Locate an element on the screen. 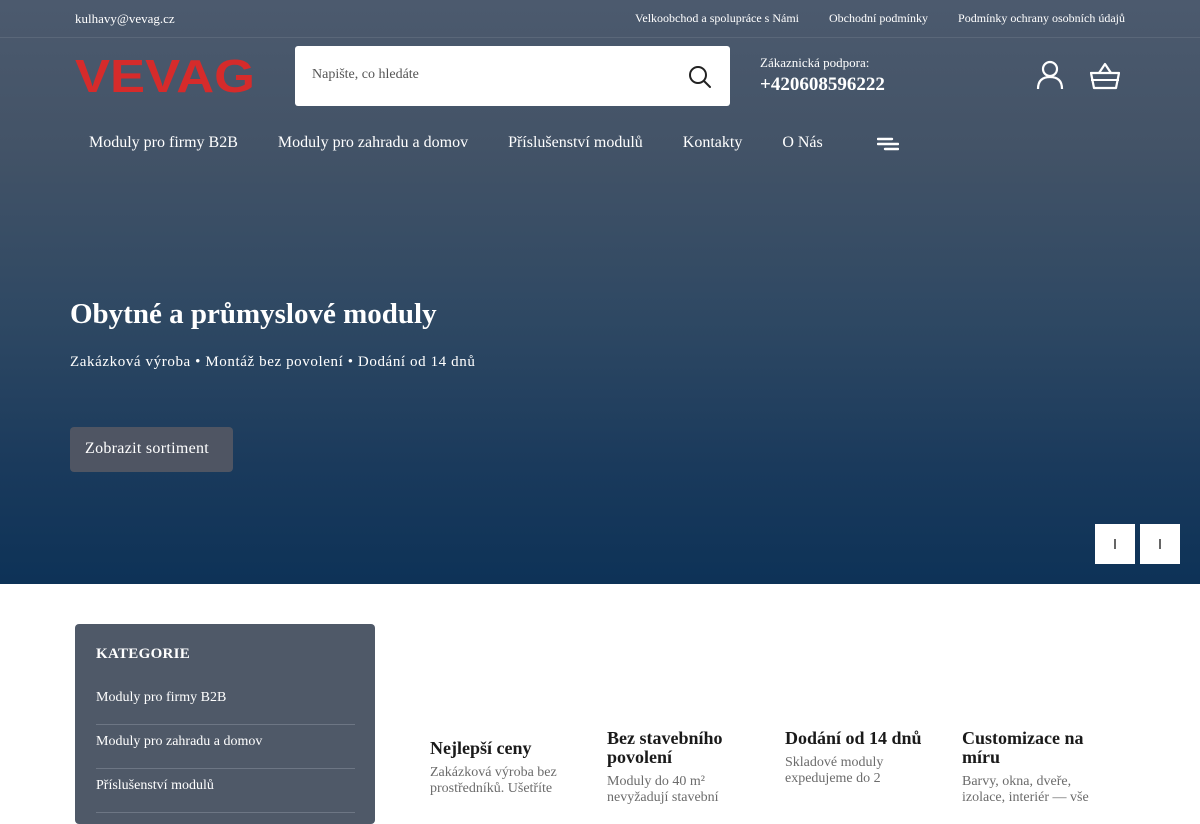  contact-email: kulhavy@vevag.cz is located at coordinates (125, 19).